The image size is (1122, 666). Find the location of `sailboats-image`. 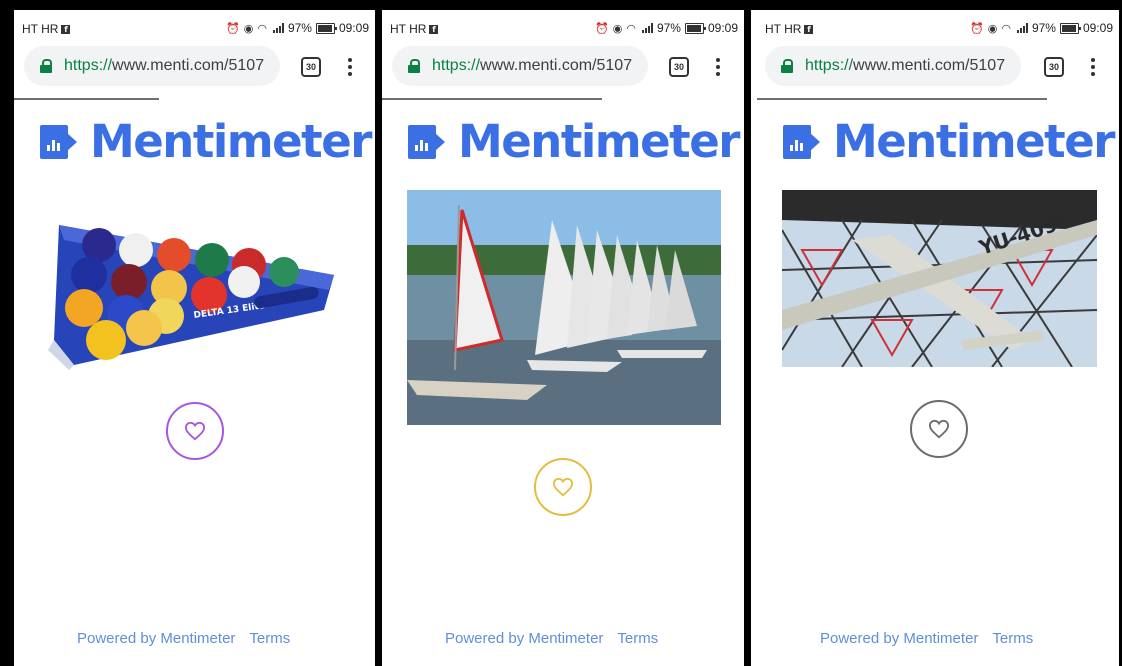

sailboats-image is located at coordinates (564, 307).